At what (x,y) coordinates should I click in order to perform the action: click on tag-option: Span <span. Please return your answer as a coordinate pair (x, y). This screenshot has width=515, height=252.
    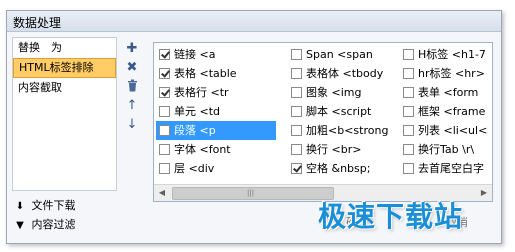
    Looking at the image, I should click on (343, 54).